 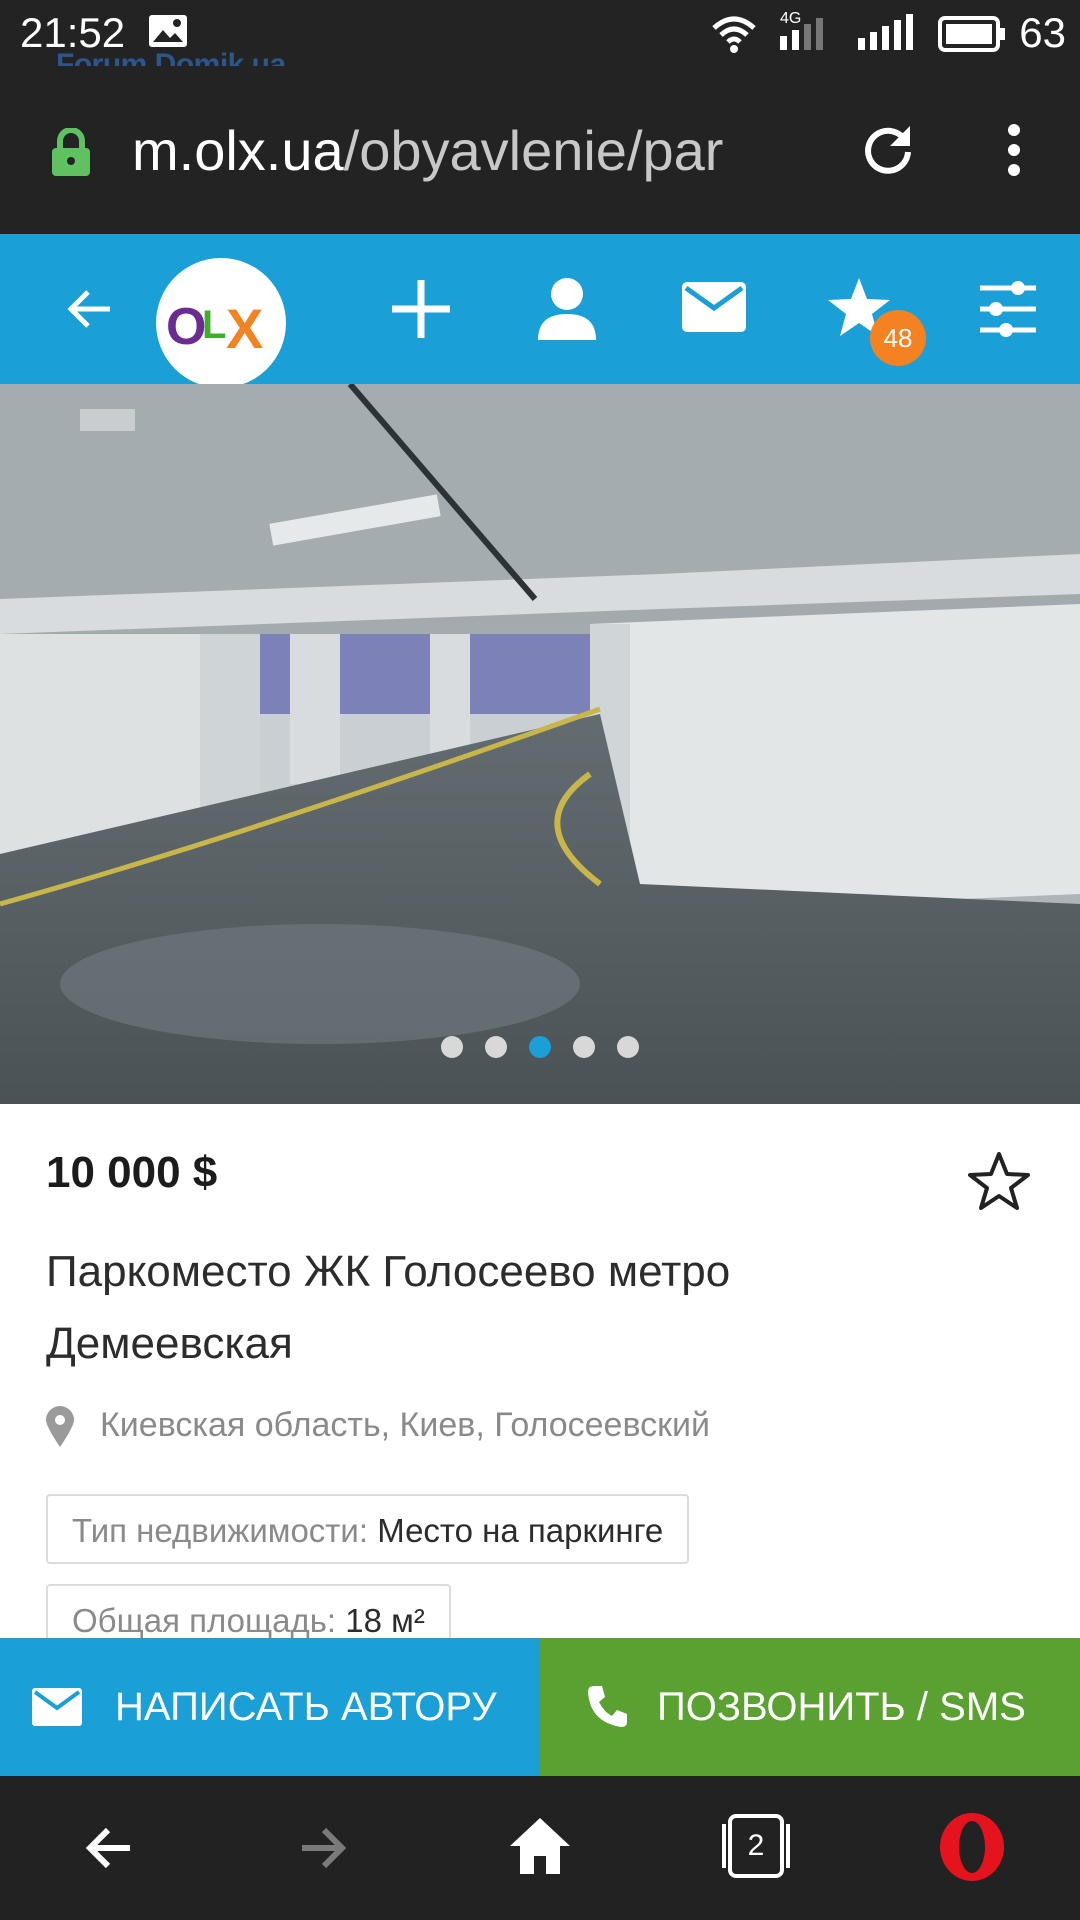 I want to click on write-author-button: НАПИСАТЬ АВТОРУ, so click(x=270, y=1707).